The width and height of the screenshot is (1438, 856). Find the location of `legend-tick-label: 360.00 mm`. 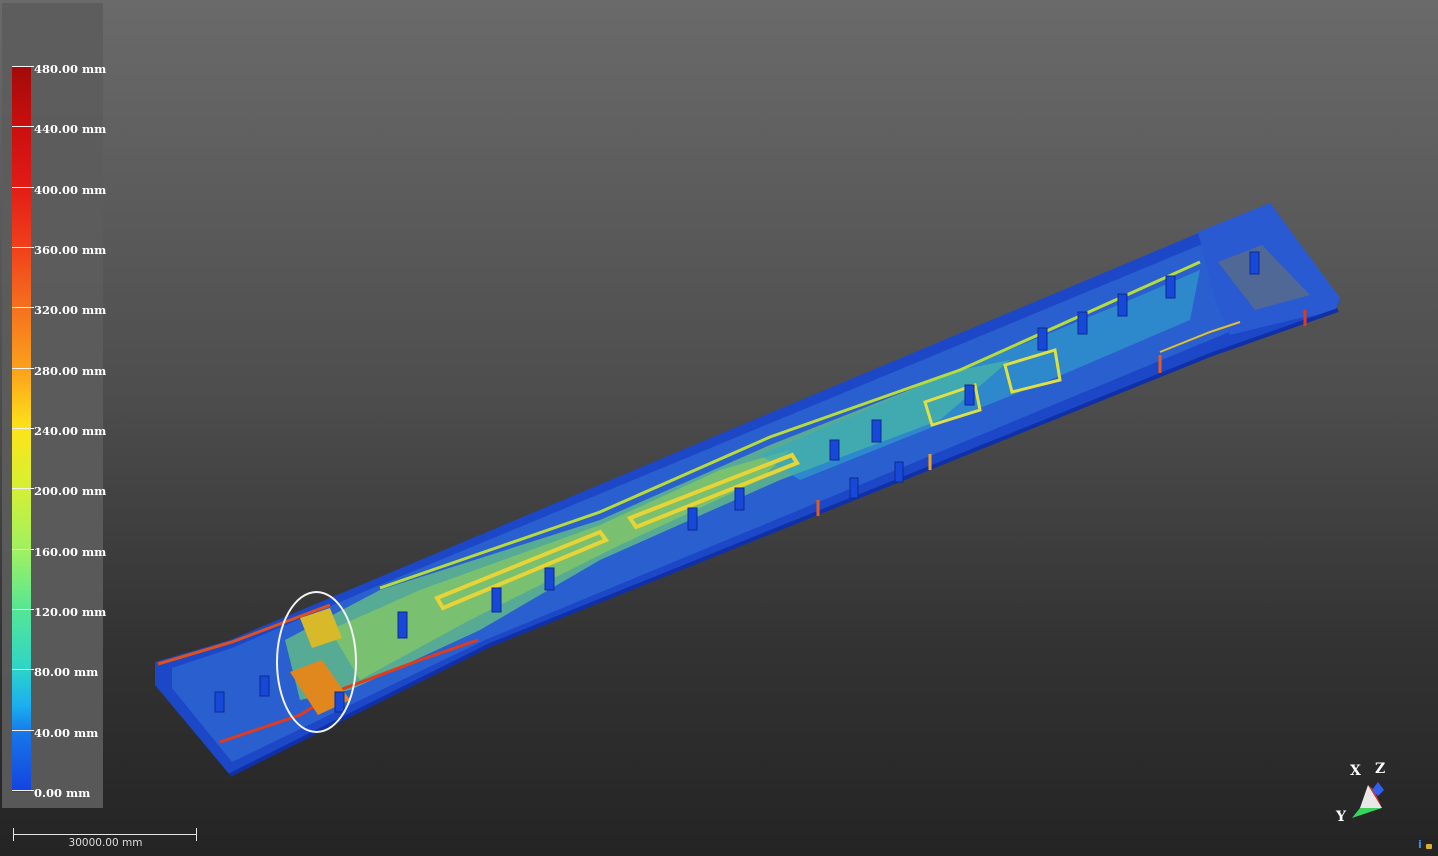

legend-tick-label: 360.00 mm is located at coordinates (70, 250).